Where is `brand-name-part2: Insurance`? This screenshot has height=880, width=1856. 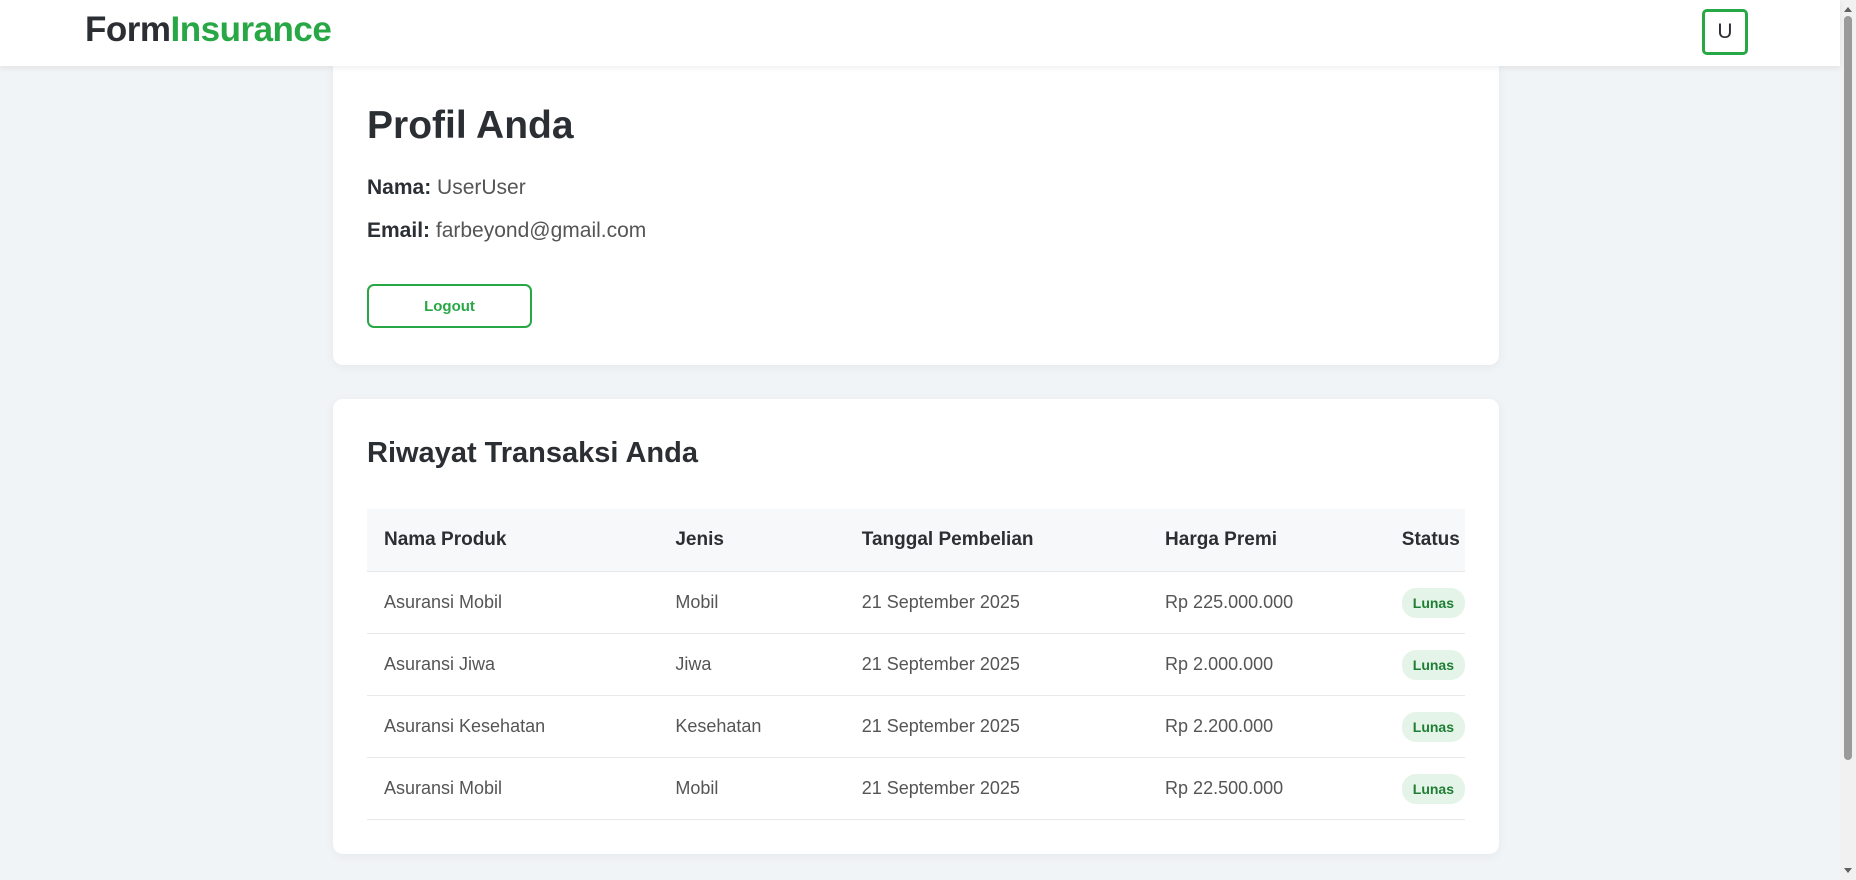 brand-name-part2: Insurance is located at coordinates (251, 29).